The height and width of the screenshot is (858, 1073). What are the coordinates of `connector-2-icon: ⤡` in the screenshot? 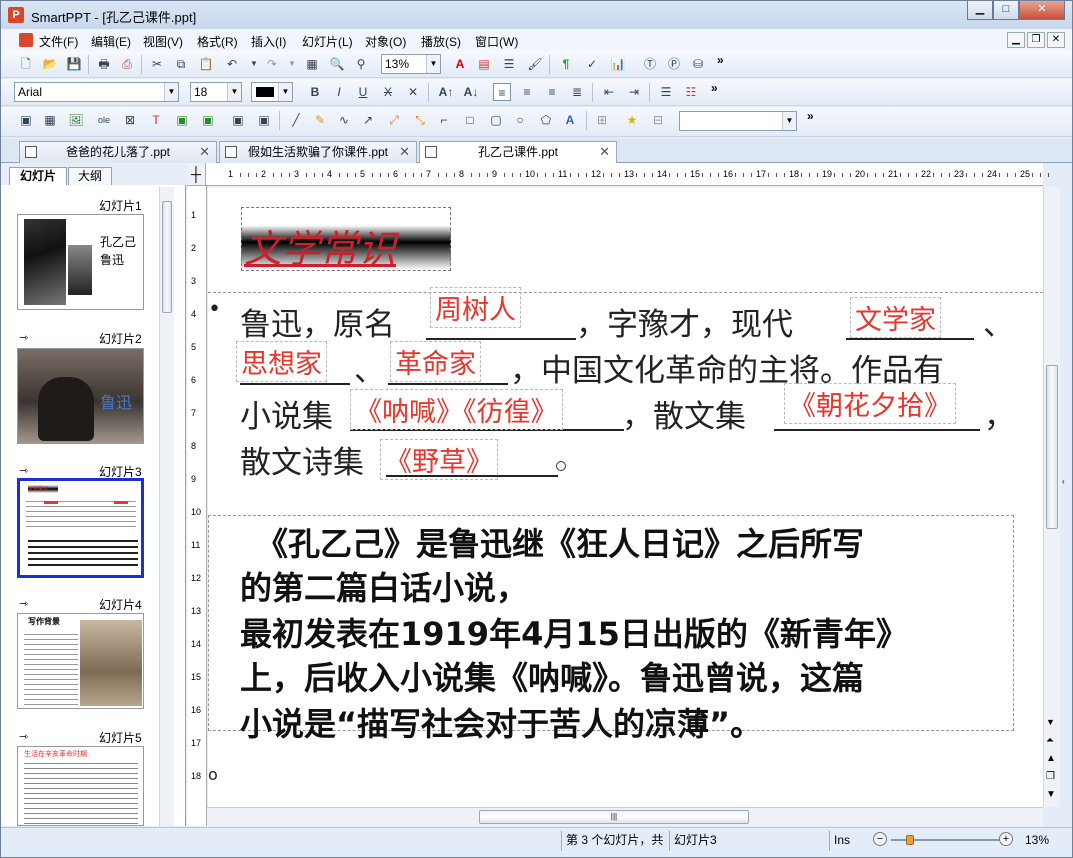 It's located at (420, 120).